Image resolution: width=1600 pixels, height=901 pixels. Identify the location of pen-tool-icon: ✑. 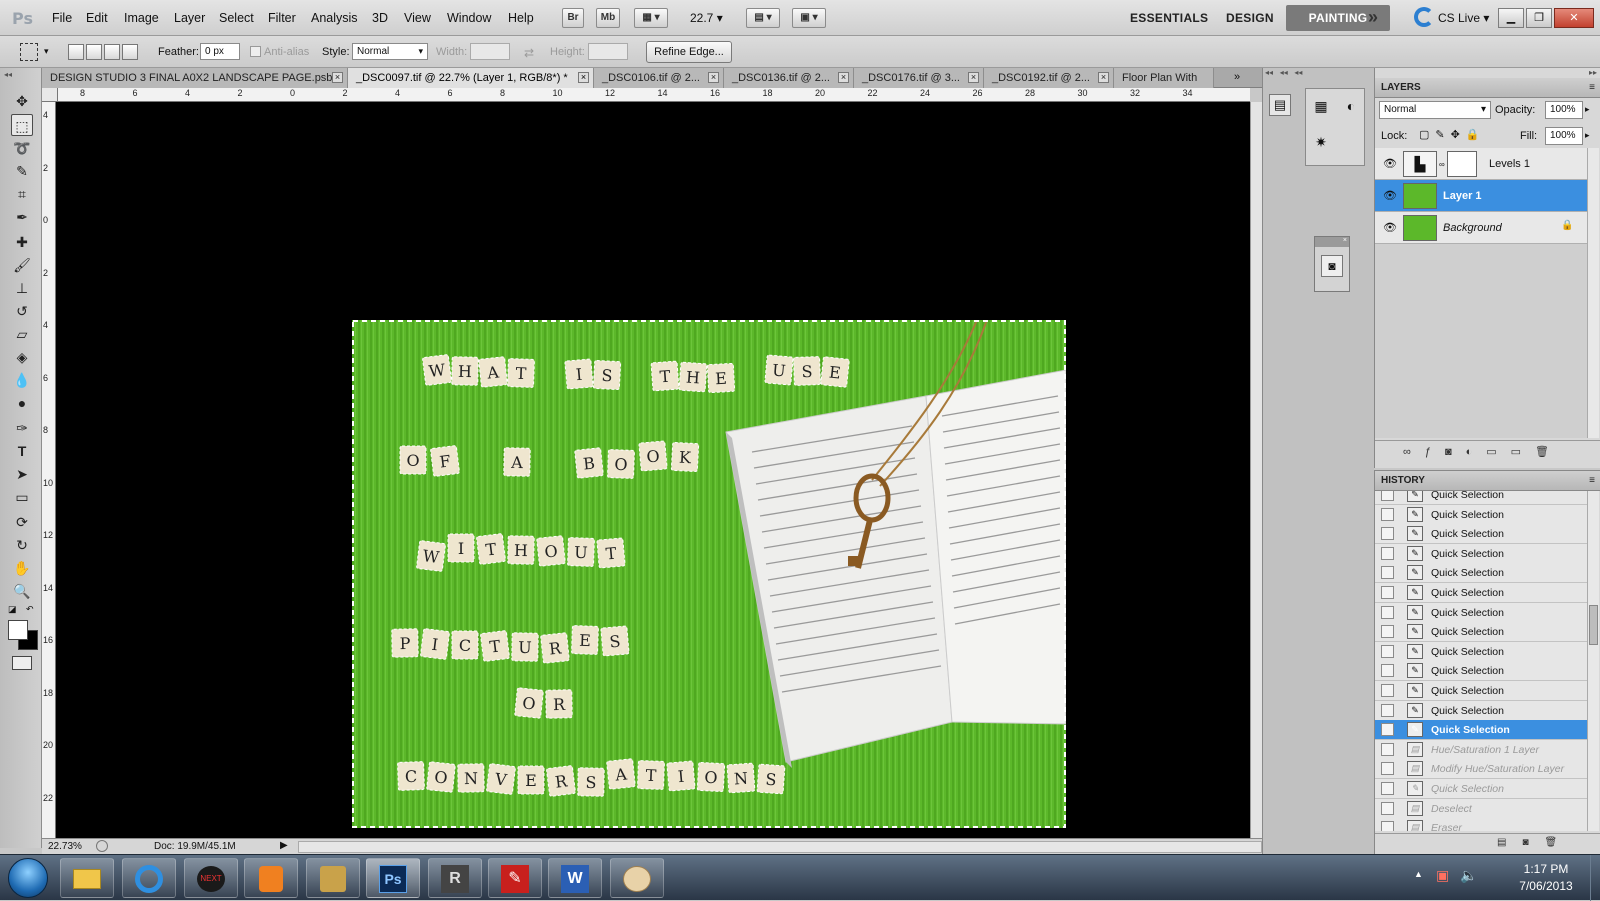
(22, 428).